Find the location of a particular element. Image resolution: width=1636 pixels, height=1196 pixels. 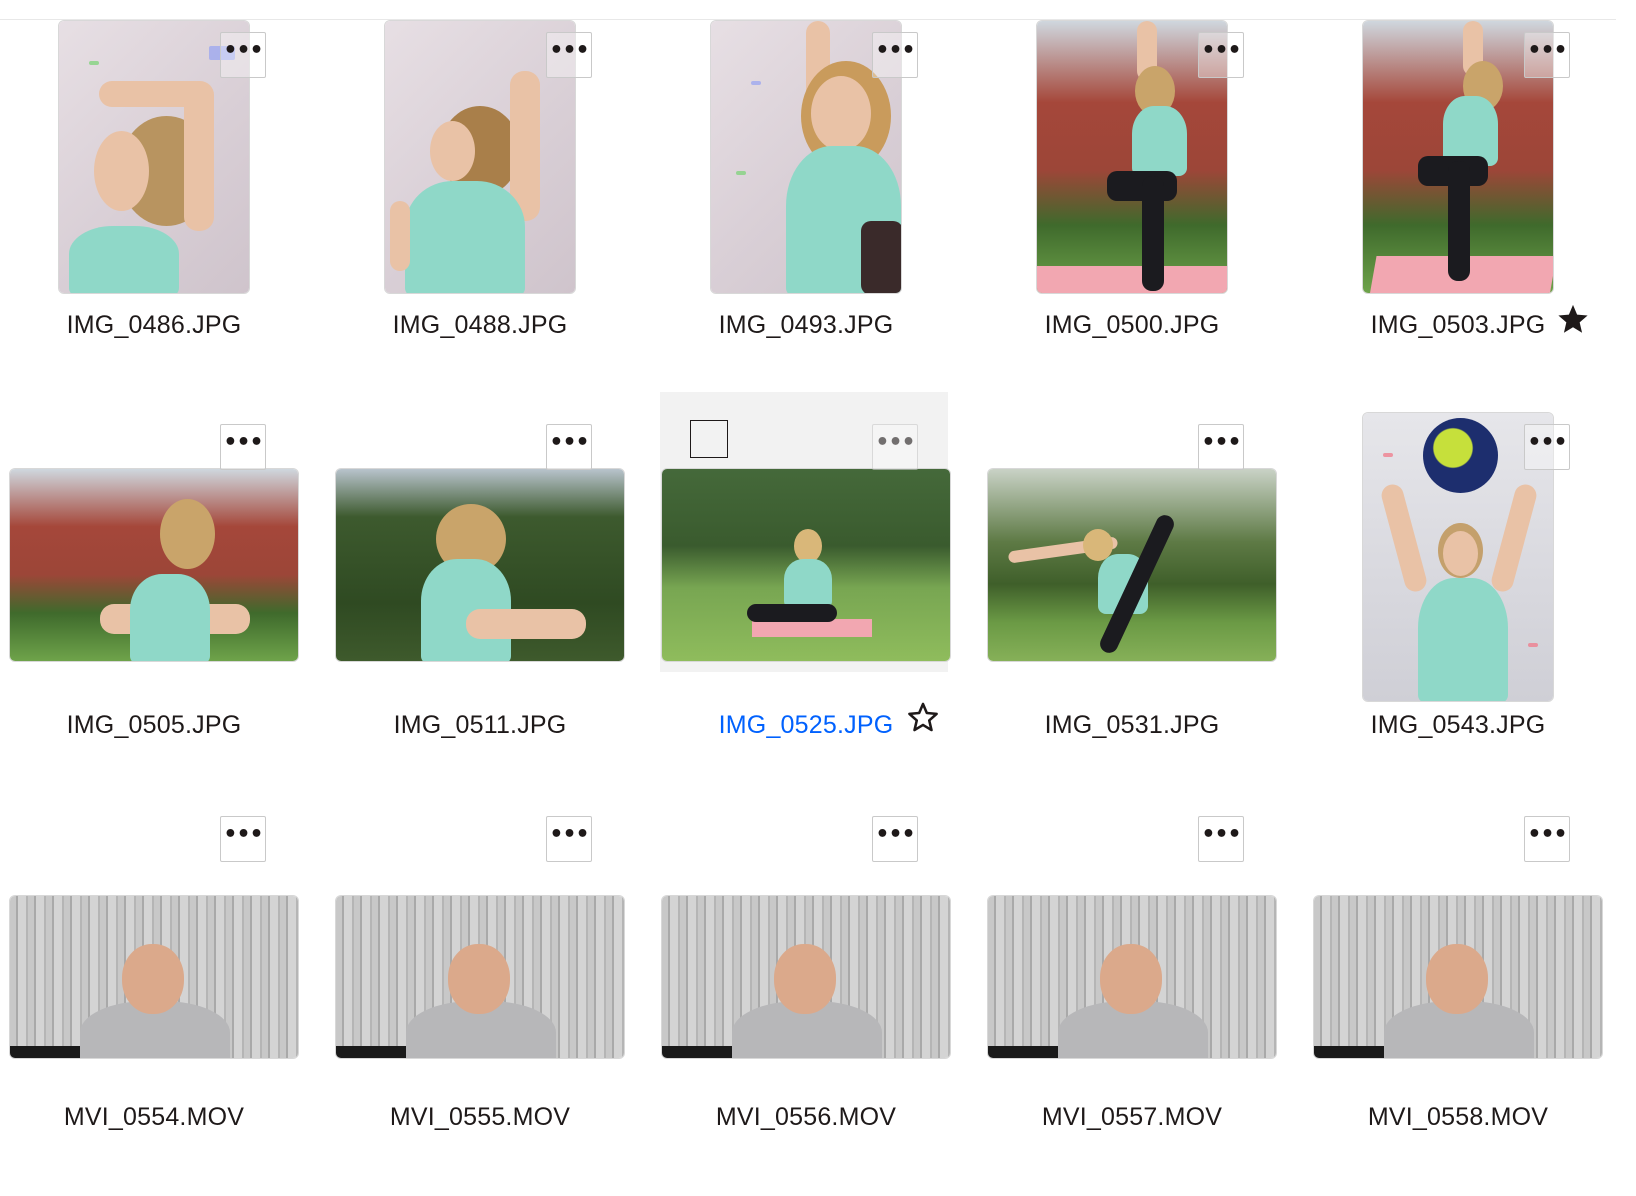

select-checkbox is located at coordinates (709, 439).